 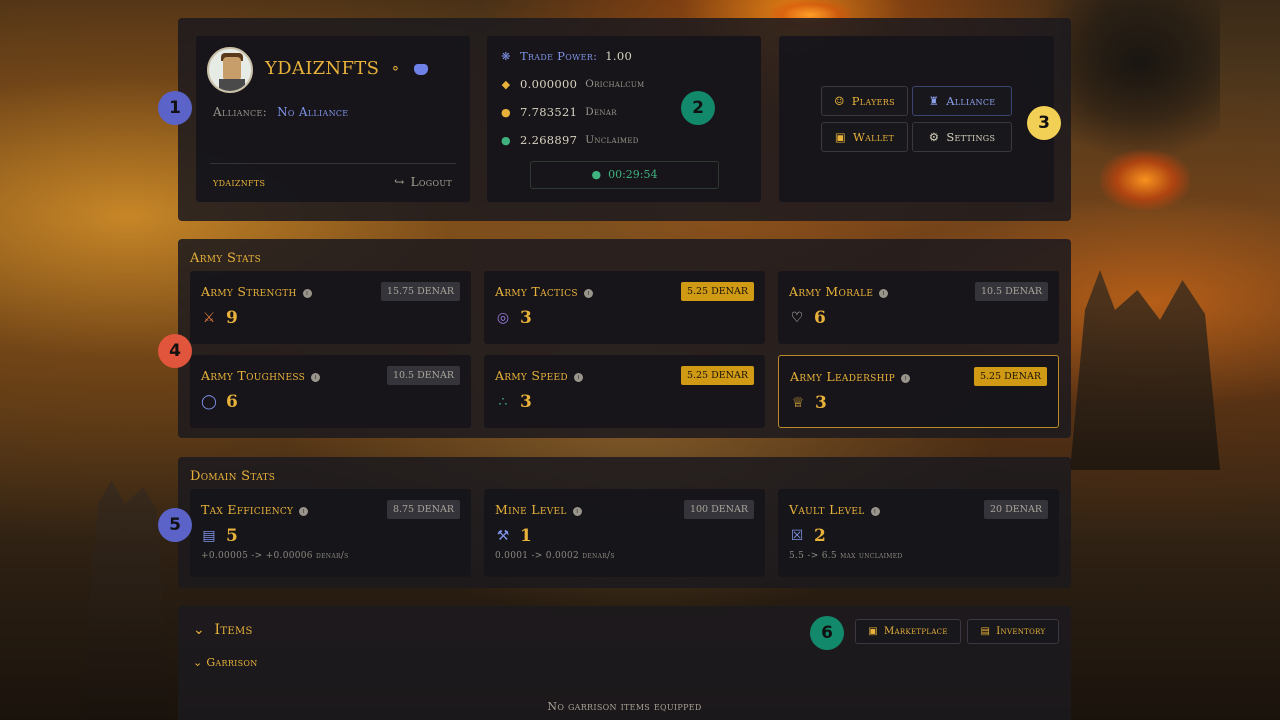 What do you see at coordinates (1021, 631) in the screenshot?
I see `inventory-label: Inventory` at bounding box center [1021, 631].